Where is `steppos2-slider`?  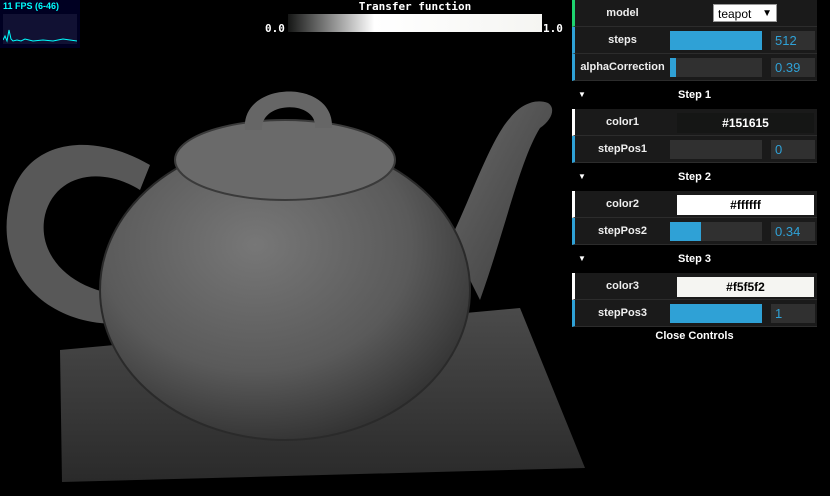
steppos2-slider is located at coordinates (716, 231).